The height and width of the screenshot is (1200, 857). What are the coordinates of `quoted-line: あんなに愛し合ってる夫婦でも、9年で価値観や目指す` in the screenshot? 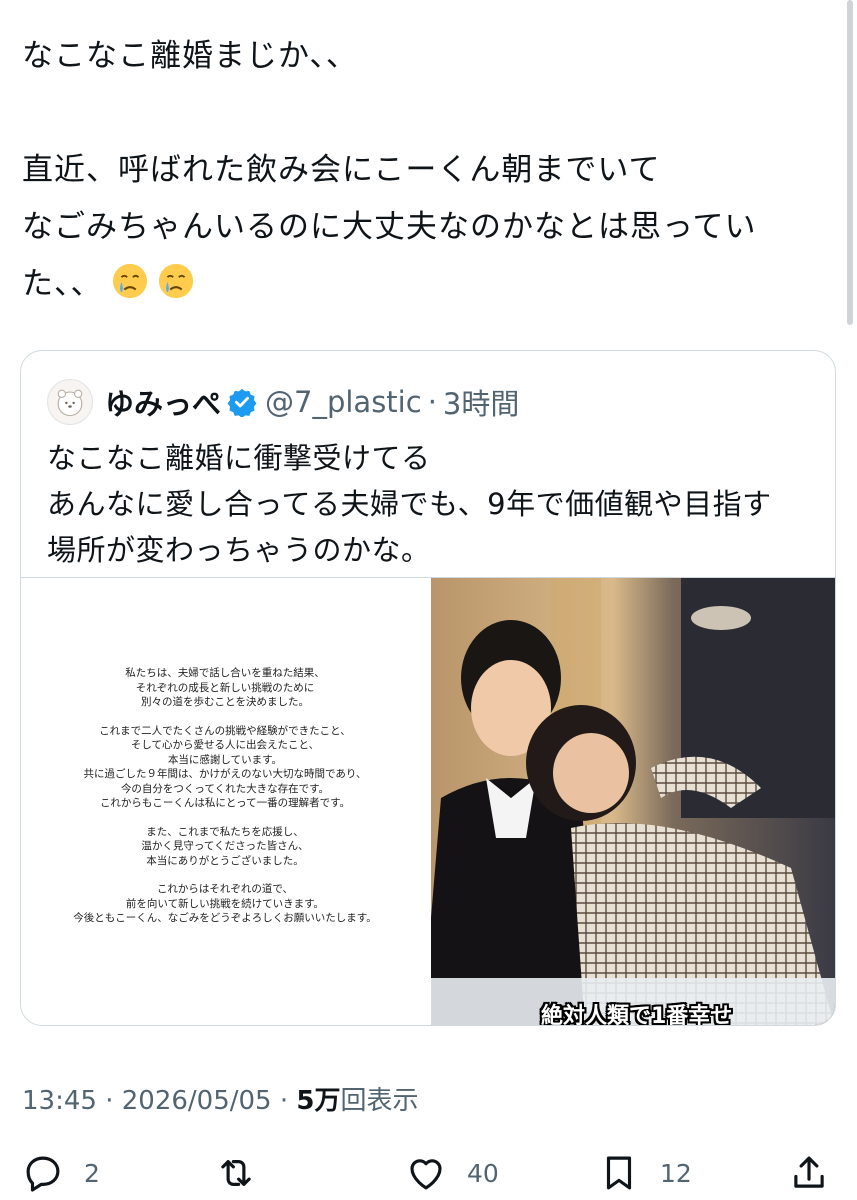 It's located at (409, 504).